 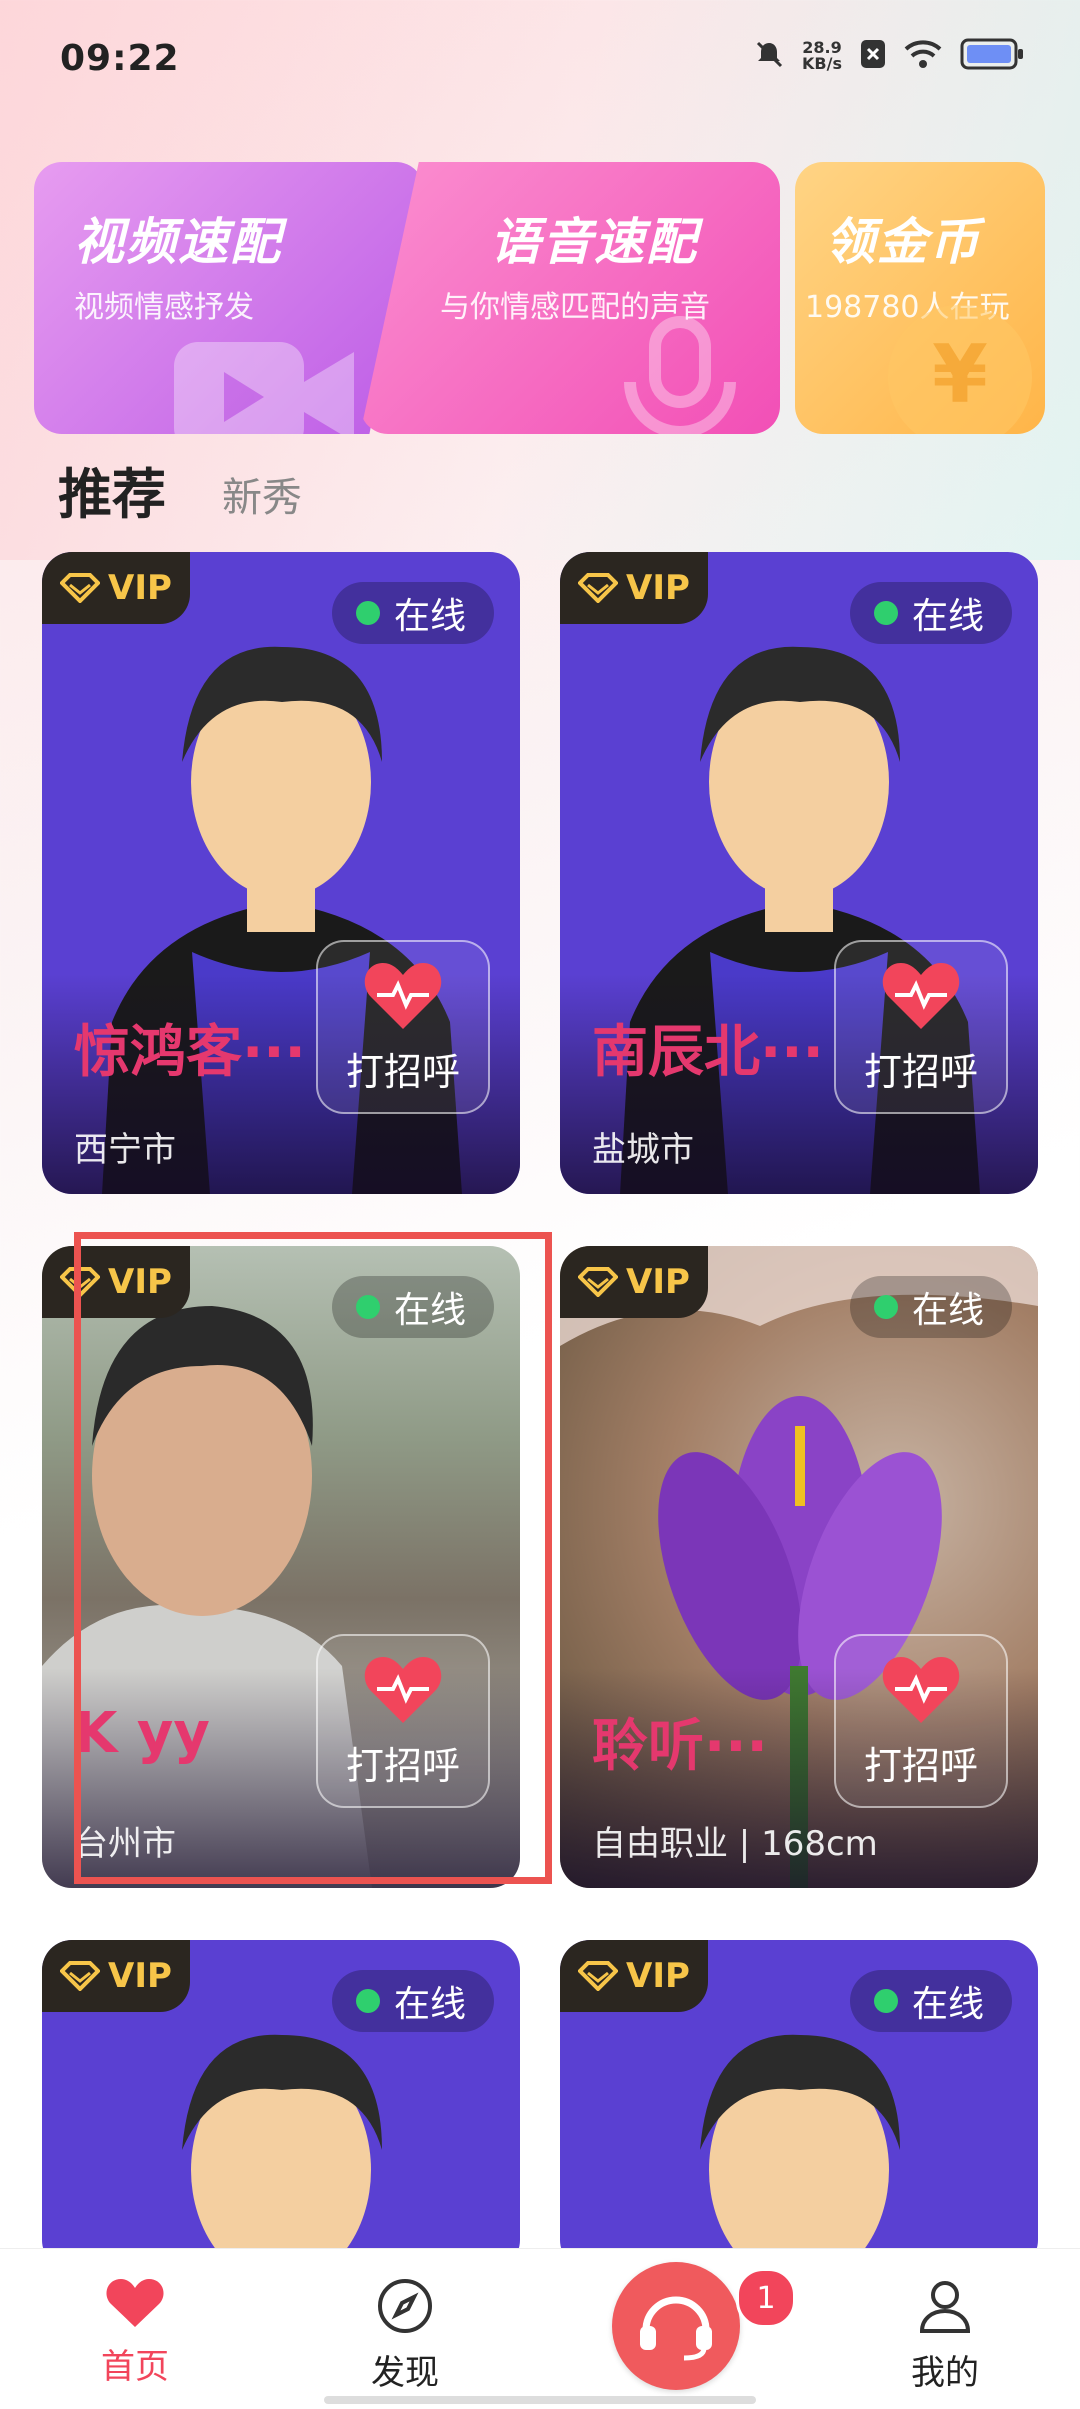 I want to click on status-icons: 28.9 KB/s, so click(x=889, y=56).